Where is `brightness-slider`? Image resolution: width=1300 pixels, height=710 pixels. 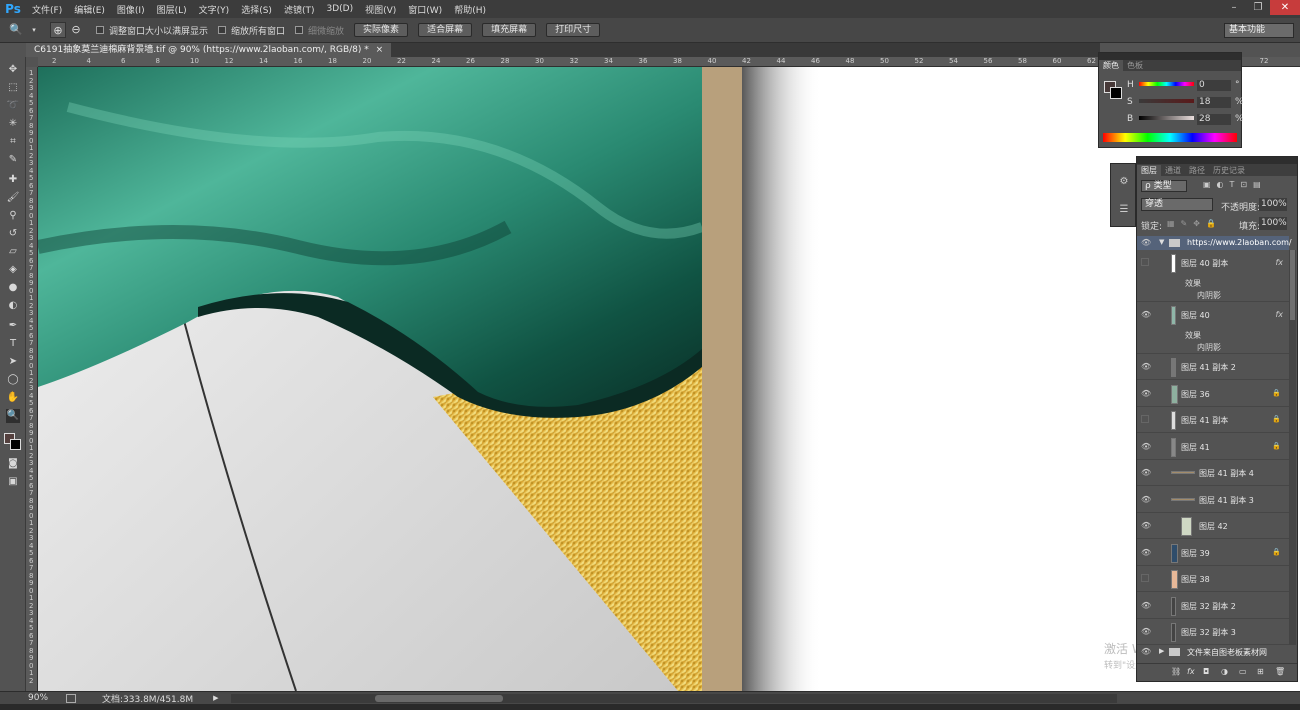 brightness-slider is located at coordinates (1166, 118).